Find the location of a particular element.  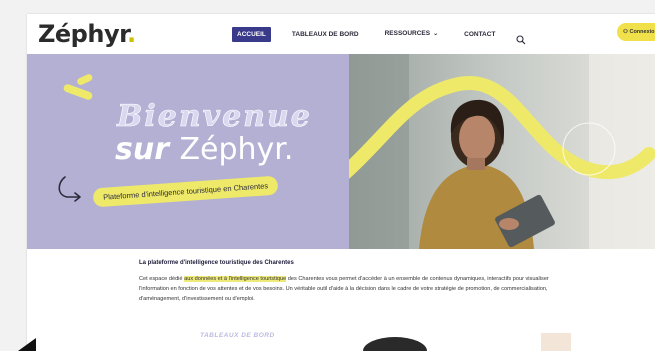

logo-text: Zéphyr is located at coordinates (83, 34).